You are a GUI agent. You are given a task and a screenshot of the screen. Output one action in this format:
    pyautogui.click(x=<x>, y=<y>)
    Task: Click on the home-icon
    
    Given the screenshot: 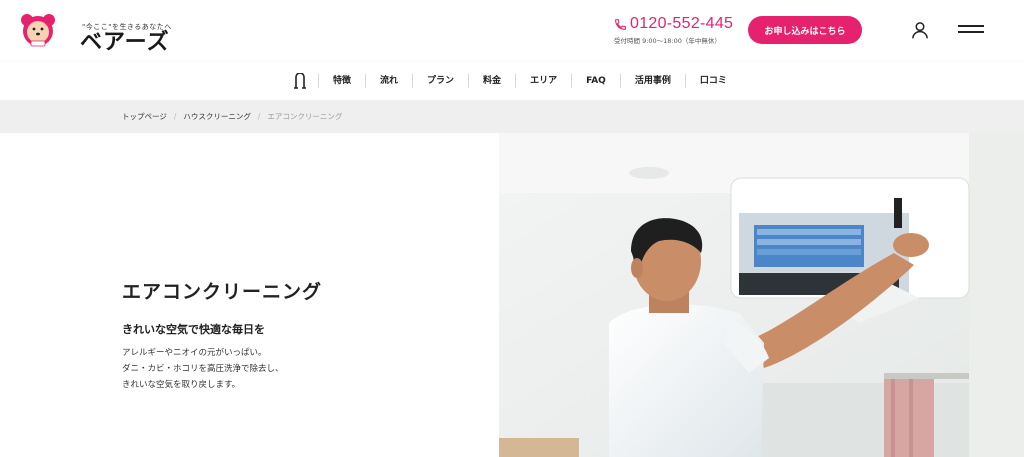 What is the action you would take?
    pyautogui.click(x=300, y=81)
    